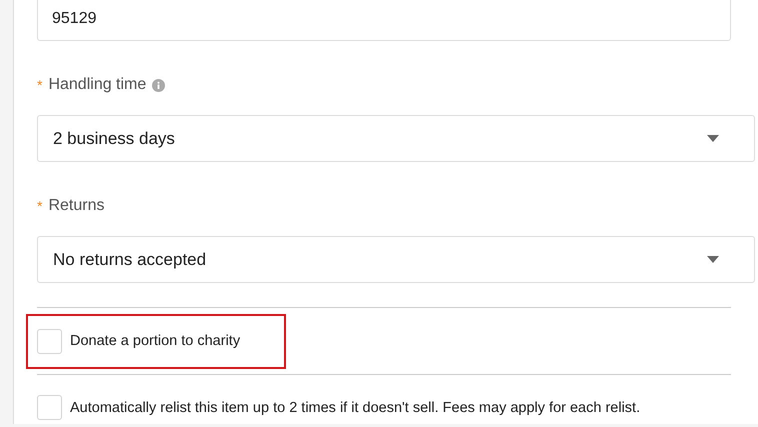 This screenshot has height=427, width=758. I want to click on dropdown: No returns accepted, so click(396, 259).